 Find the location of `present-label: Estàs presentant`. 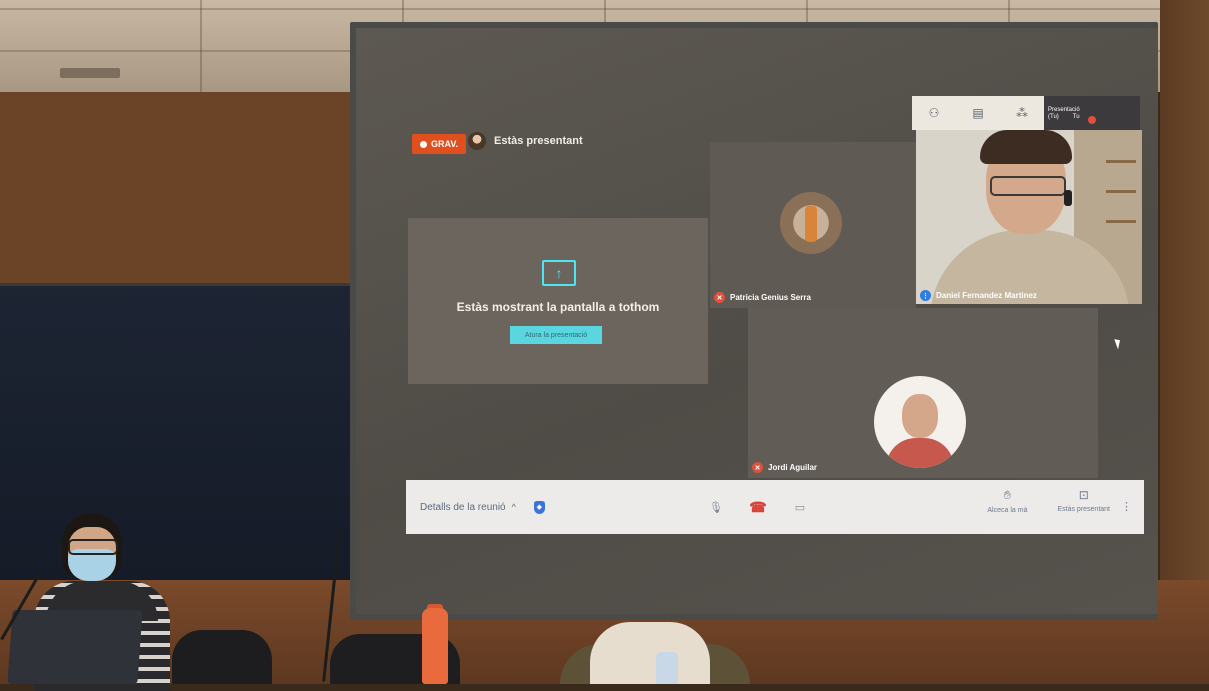

present-label: Estàs presentant is located at coordinates (1083, 509).